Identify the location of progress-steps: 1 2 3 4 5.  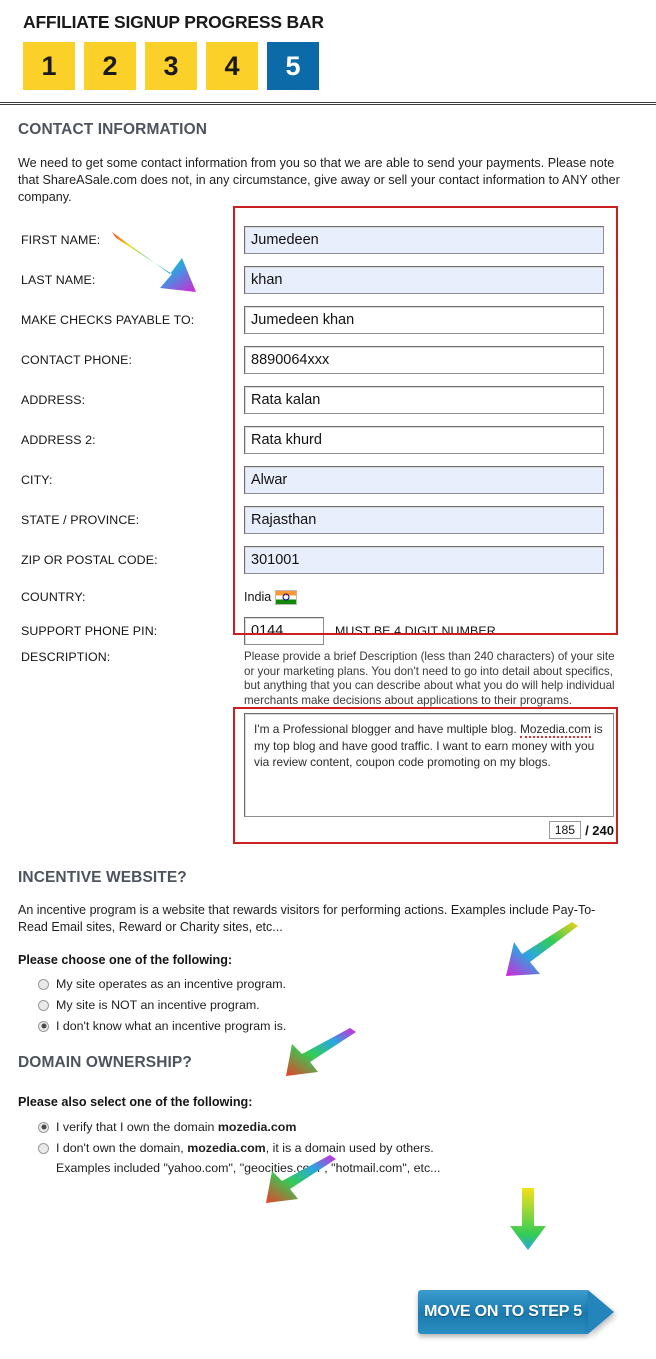
(339, 66).